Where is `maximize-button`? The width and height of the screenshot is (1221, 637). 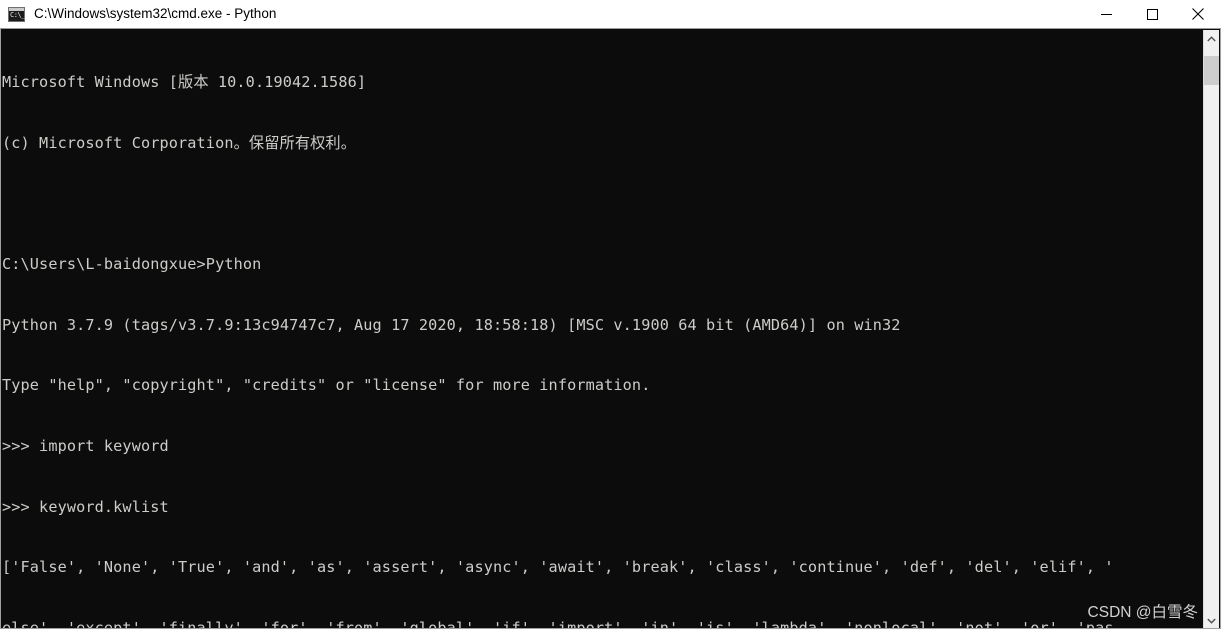
maximize-button is located at coordinates (1152, 14).